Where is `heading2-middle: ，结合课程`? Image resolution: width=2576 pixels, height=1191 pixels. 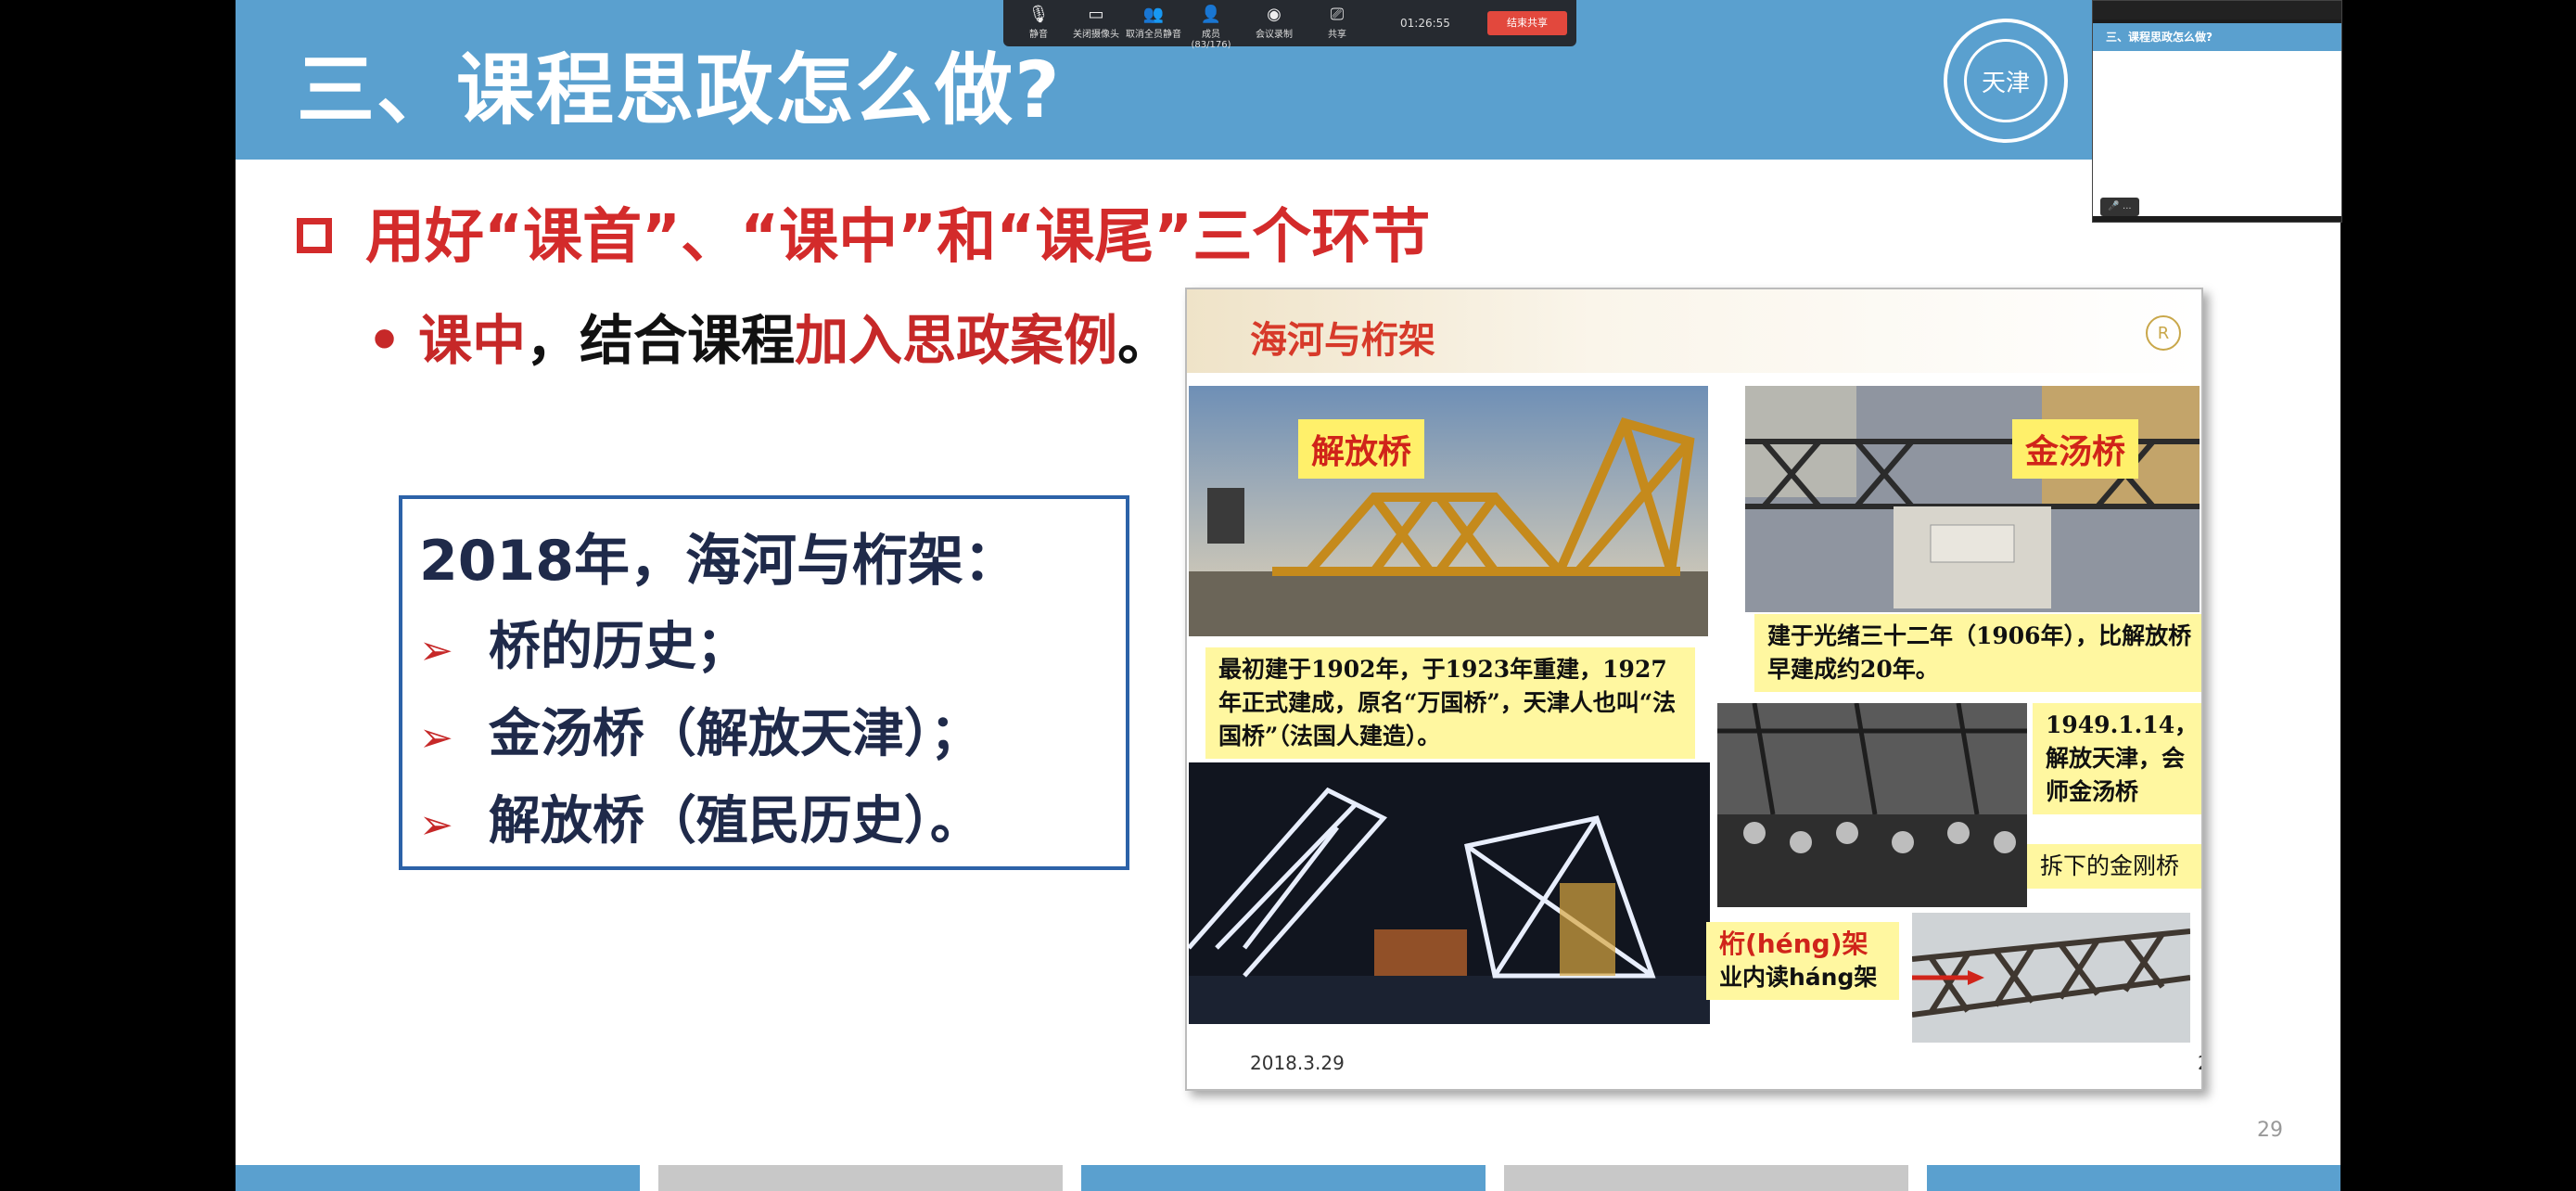 heading2-middle: ，结合课程 is located at coordinates (661, 340).